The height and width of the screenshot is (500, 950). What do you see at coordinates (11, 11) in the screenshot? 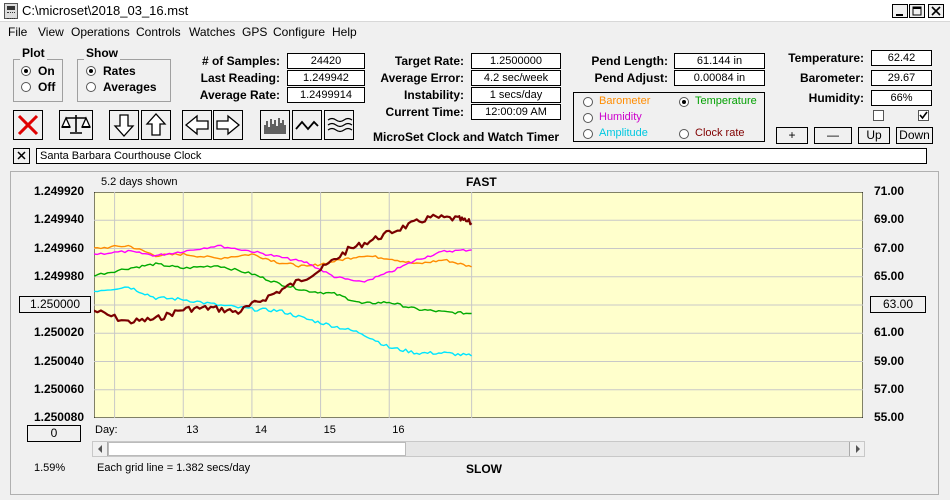
I see `app-icon` at bounding box center [11, 11].